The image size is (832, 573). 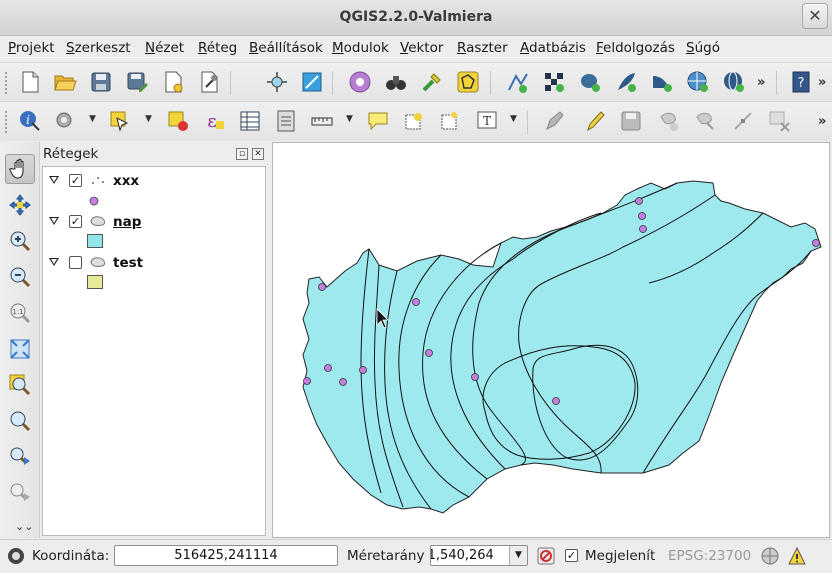 What do you see at coordinates (217, 48) in the screenshot?
I see `menu-reteg: Réteg` at bounding box center [217, 48].